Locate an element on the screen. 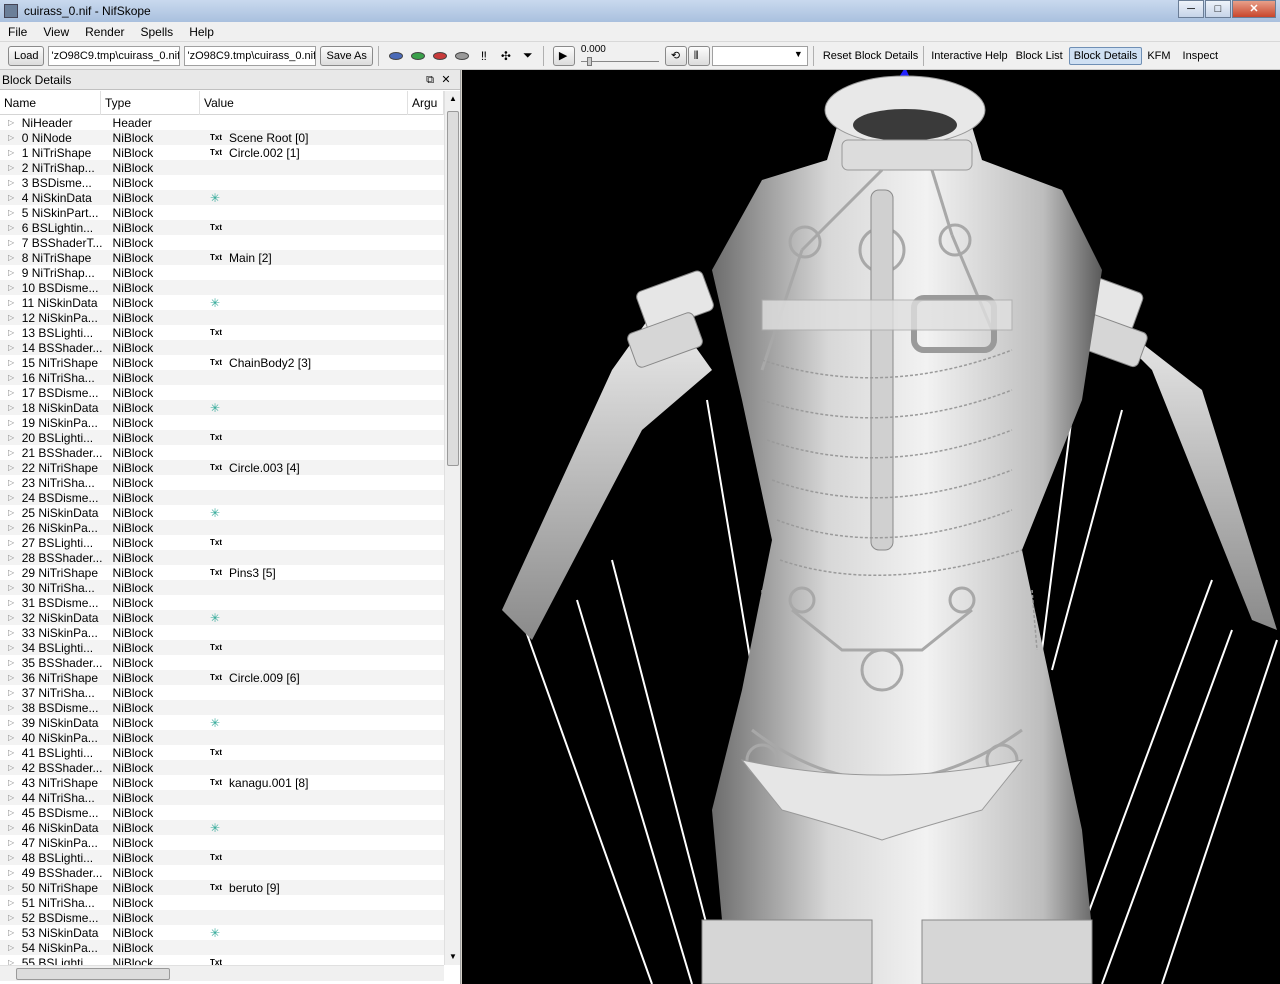 The height and width of the screenshot is (984, 1280). interactive-help-button: Interactive Help is located at coordinates (969, 56).